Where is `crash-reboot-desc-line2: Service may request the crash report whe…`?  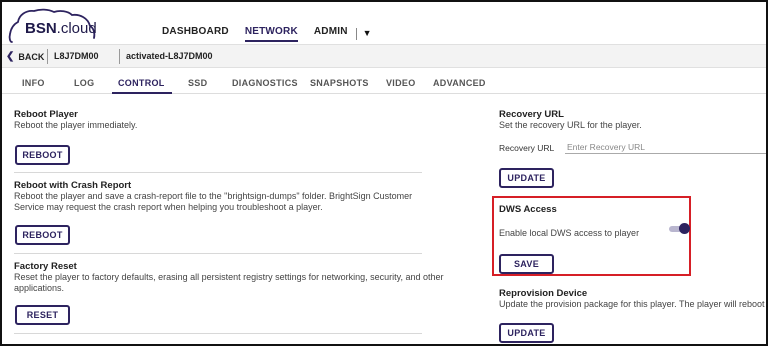 crash-reboot-desc-line2: Service may request the crash report whe… is located at coordinates (168, 207).